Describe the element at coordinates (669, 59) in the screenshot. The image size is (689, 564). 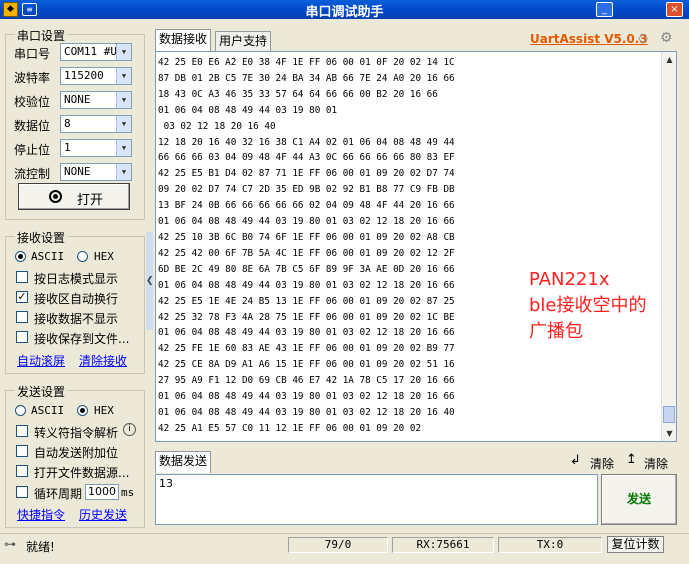
I see `scroll-up-icon: ▲` at that location.